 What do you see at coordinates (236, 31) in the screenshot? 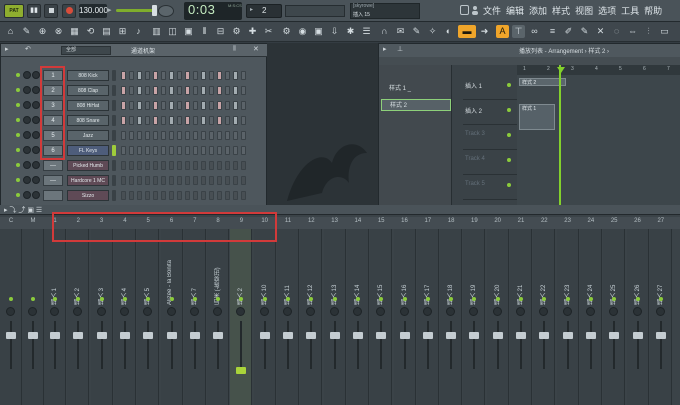
I see `plugin-icon: ⚙` at bounding box center [236, 31].